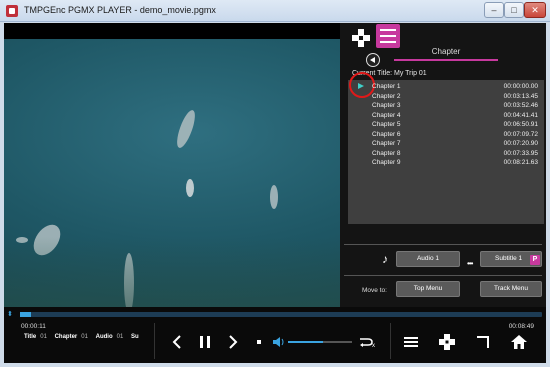 Image resolution: width=550 pixels, height=367 pixels. What do you see at coordinates (446, 97) in the screenshot?
I see `list-item: Chapter 2 00:03:13.45` at bounding box center [446, 97].